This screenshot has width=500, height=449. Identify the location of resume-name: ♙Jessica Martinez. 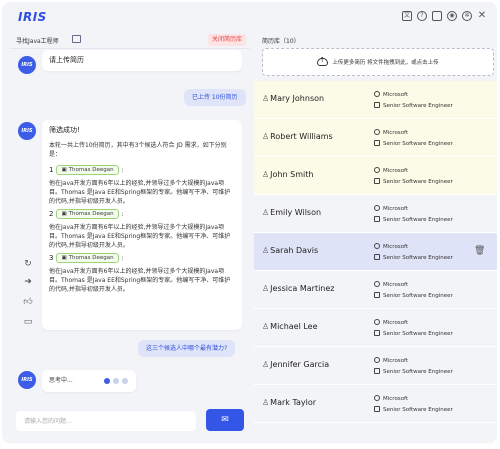
(298, 288).